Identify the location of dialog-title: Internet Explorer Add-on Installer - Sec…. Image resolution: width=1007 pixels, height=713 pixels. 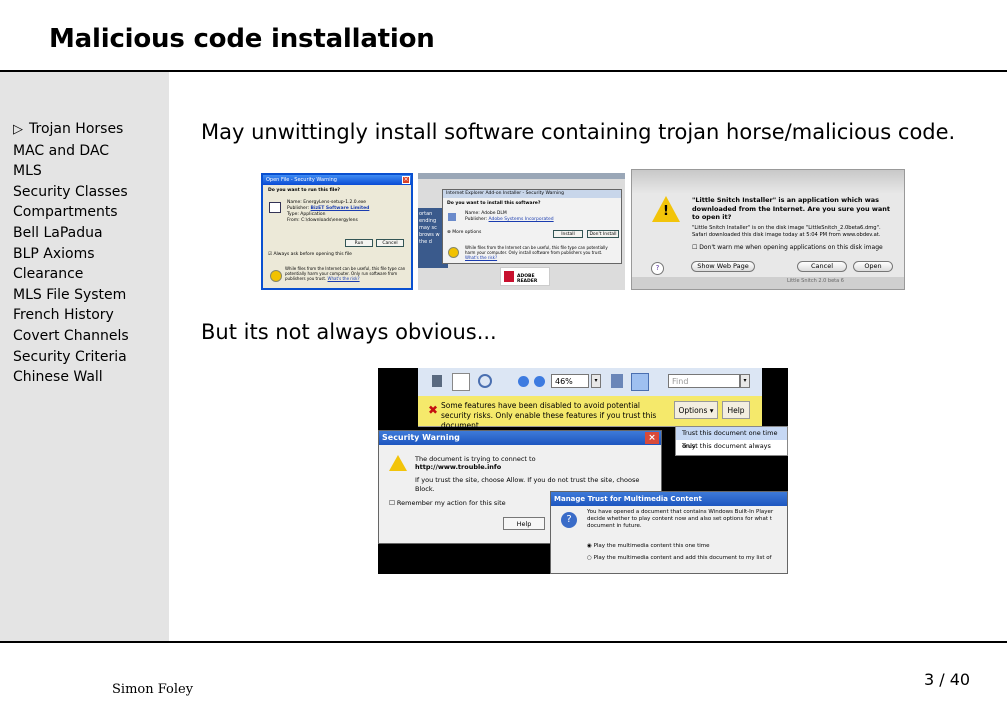
(532, 194).